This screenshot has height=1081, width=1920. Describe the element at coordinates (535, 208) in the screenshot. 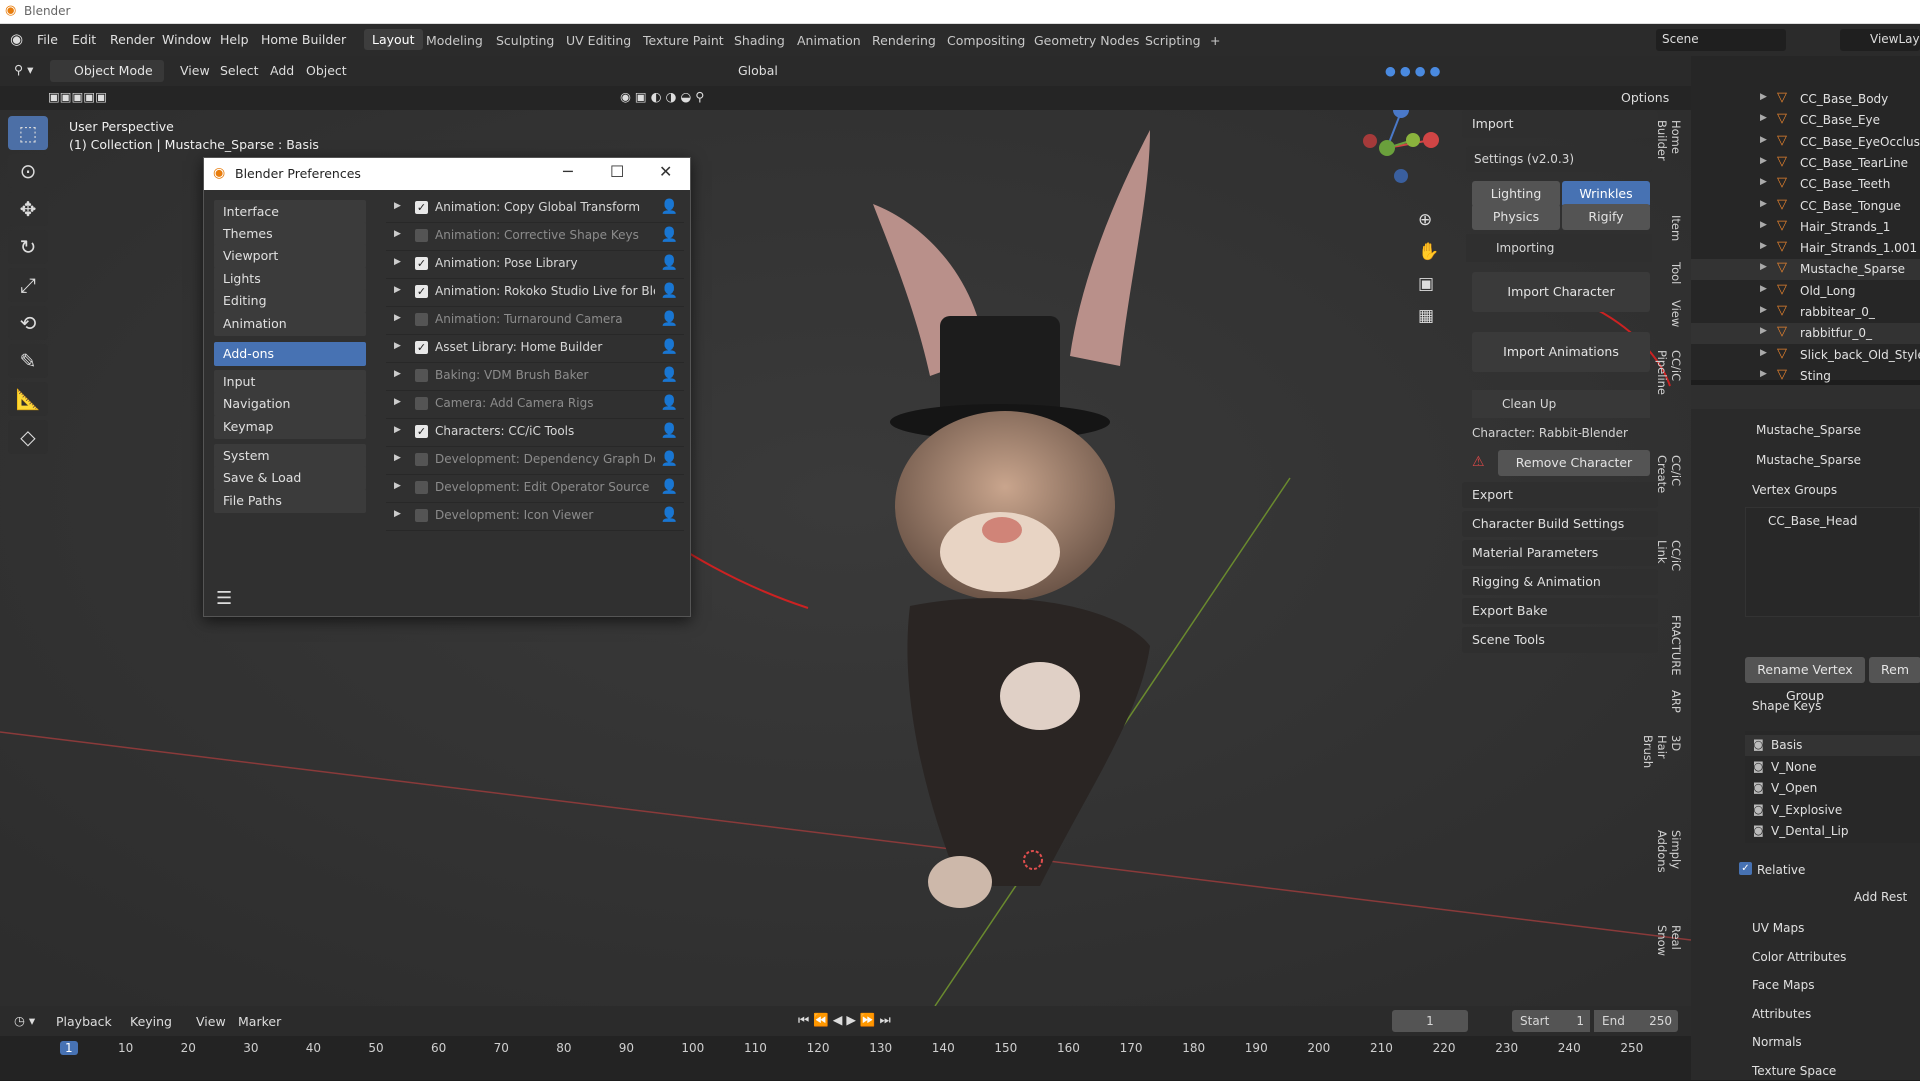

I see `addon-row: ▶ ✓ Animation: Copy Global Transform 👤` at that location.